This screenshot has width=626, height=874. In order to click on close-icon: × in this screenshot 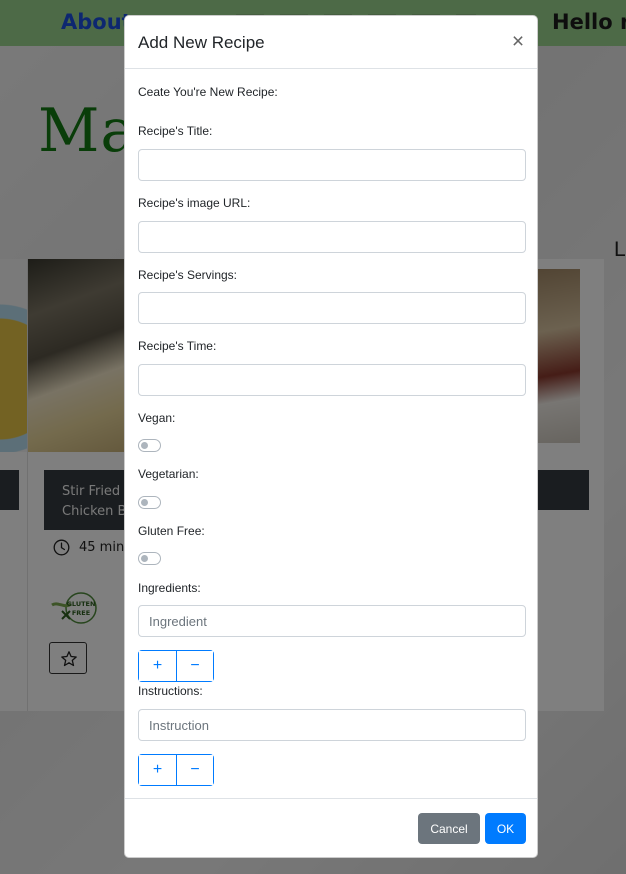, I will do `click(518, 42)`.